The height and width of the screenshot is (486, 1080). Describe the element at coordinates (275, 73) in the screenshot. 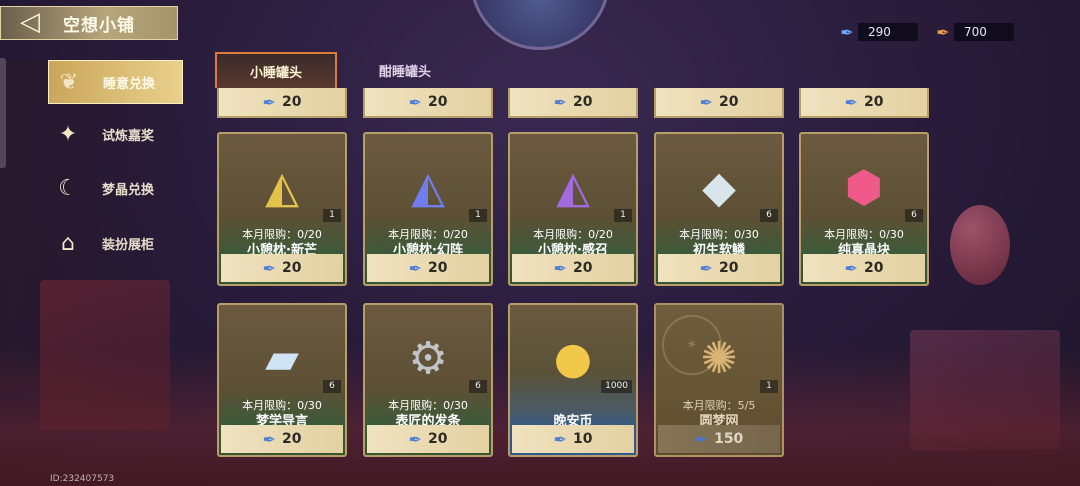

I see `tab-label: 小睡罐头` at that location.